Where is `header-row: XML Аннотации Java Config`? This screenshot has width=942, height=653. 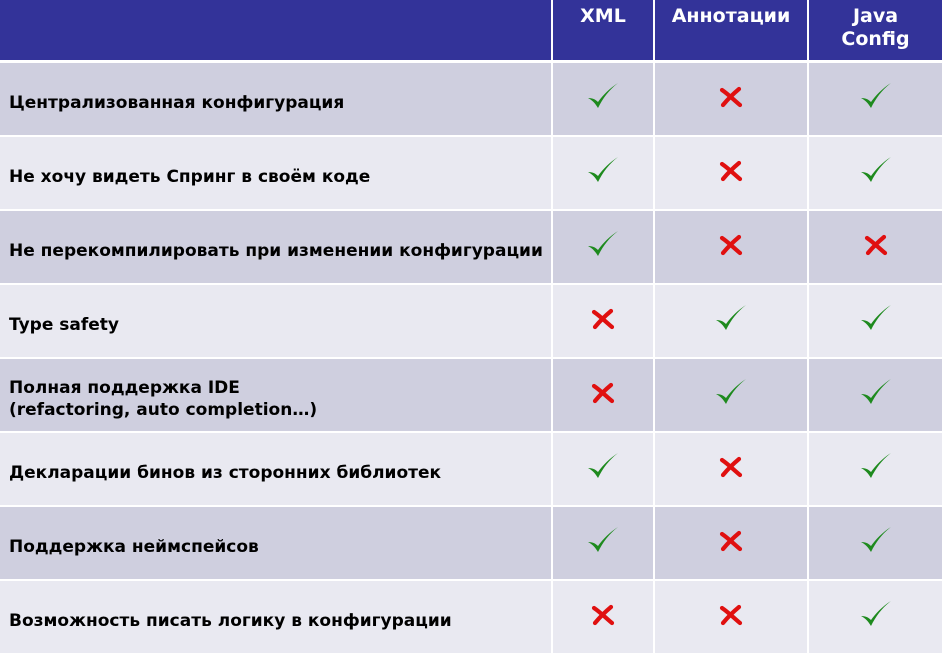 header-row: XML Аннотации Java Config is located at coordinates (471, 31).